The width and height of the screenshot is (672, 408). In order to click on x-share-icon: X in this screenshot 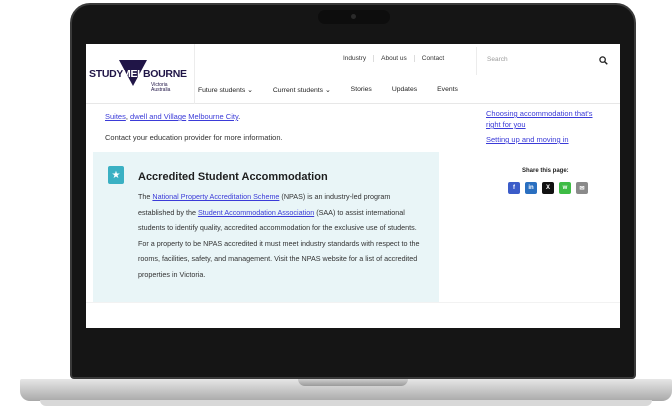, I will do `click(548, 188)`.